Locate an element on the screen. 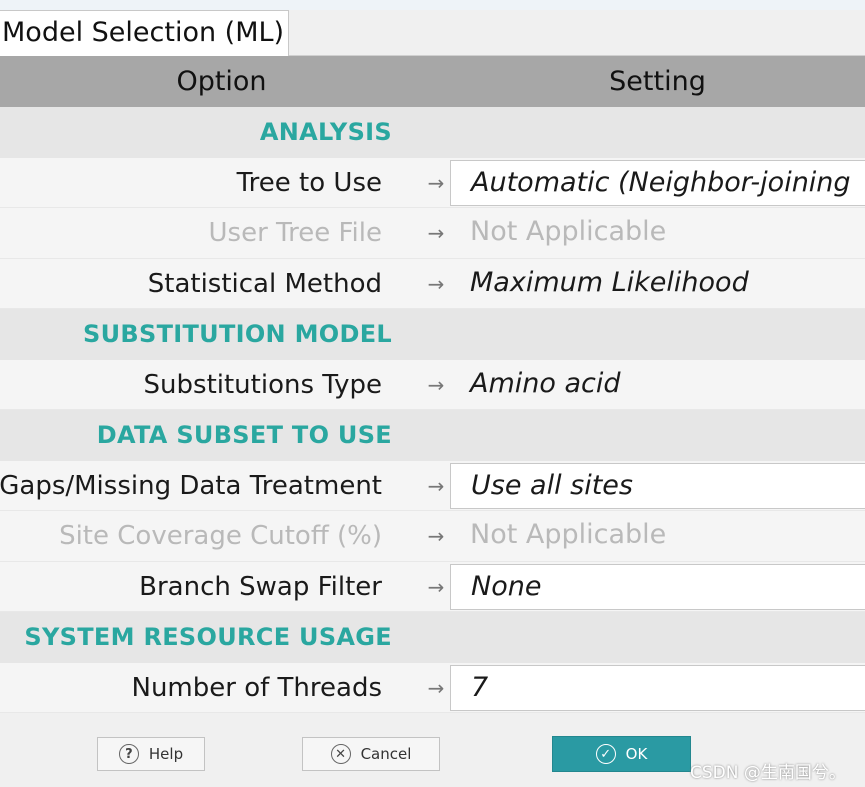 Image resolution: width=865 pixels, height=787 pixels. row-user-tree-file: User Tree File → Not Applicable is located at coordinates (432, 233).